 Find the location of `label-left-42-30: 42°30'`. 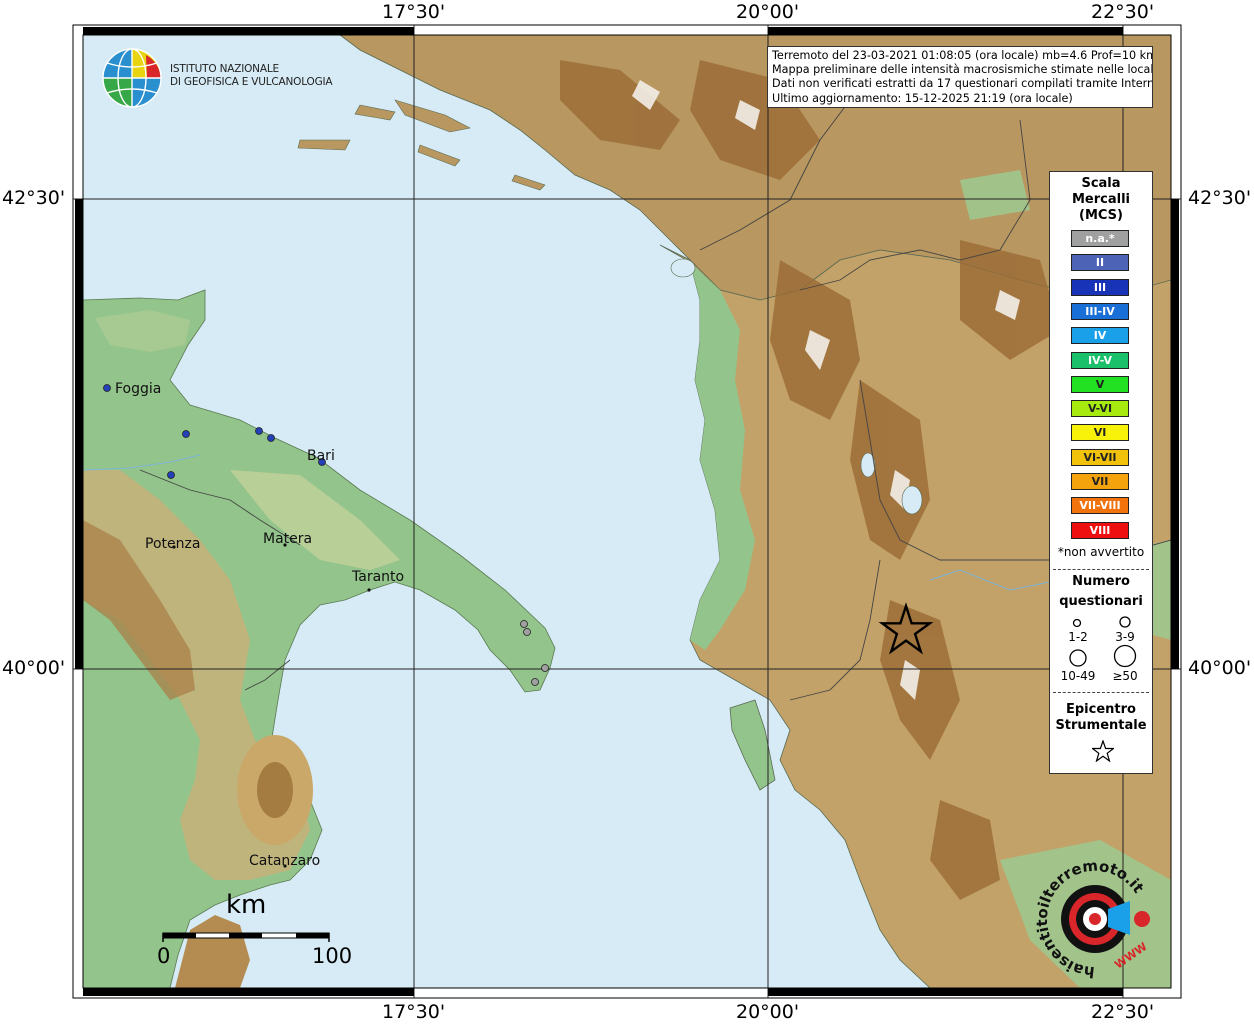

label-left-42-30: 42°30' is located at coordinates (34, 198).